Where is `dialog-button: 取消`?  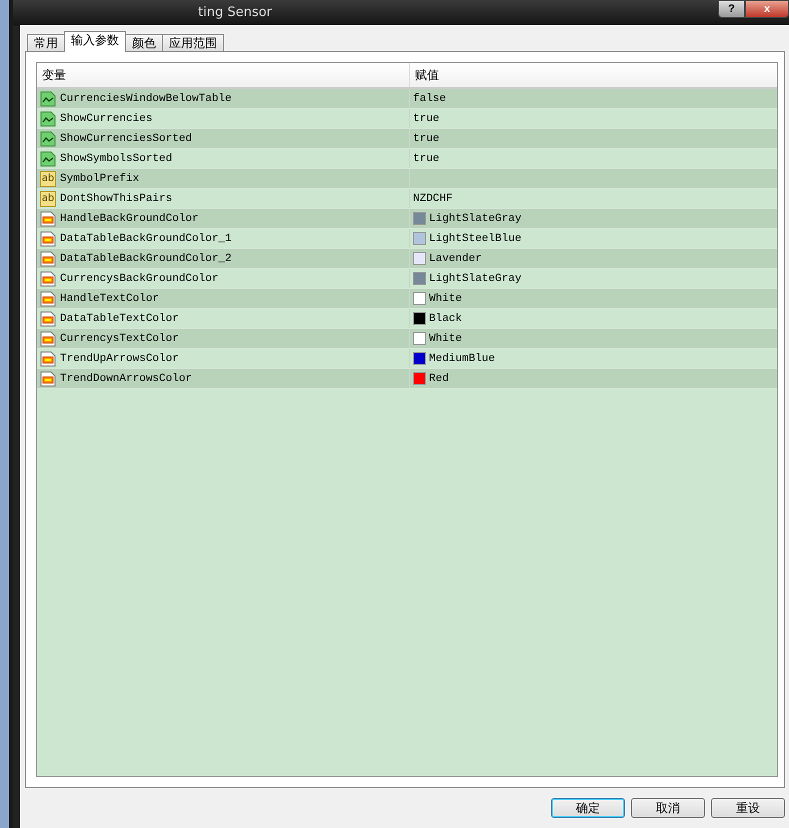 dialog-button: 取消 is located at coordinates (668, 808).